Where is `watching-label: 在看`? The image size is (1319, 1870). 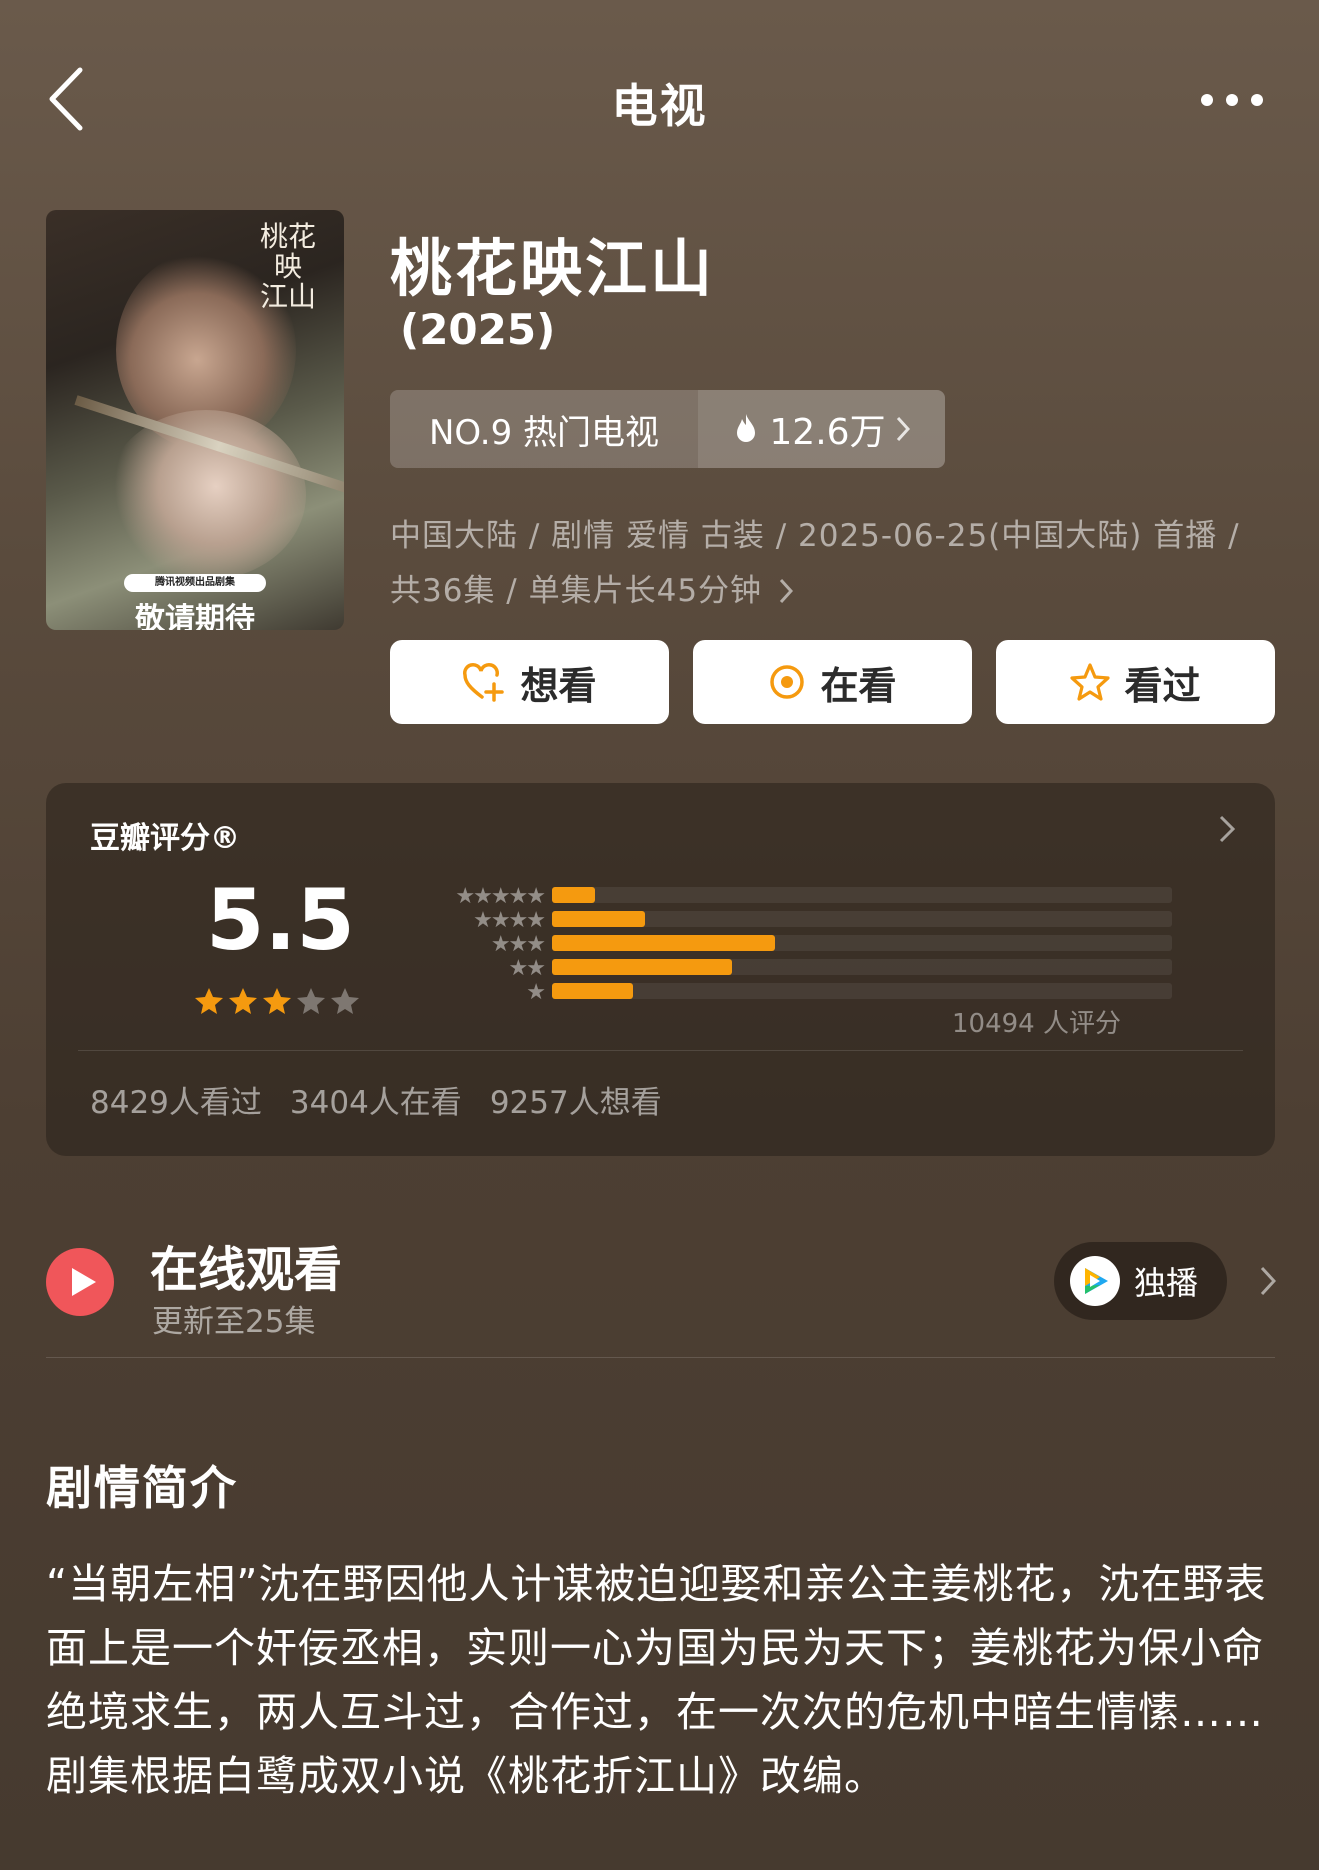 watching-label: 在看 is located at coordinates (858, 685).